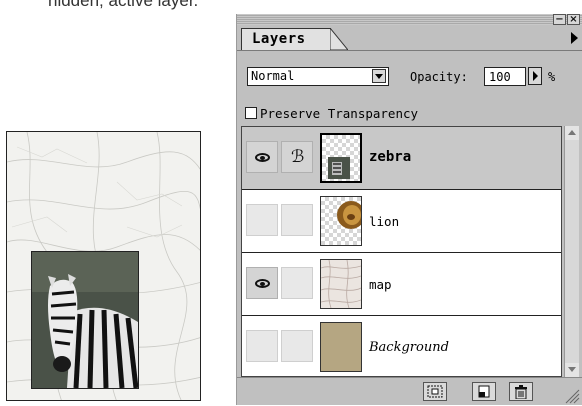 The width and height of the screenshot is (582, 406). Describe the element at coordinates (380, 284) in the screenshot. I see `layer-name: map` at that location.